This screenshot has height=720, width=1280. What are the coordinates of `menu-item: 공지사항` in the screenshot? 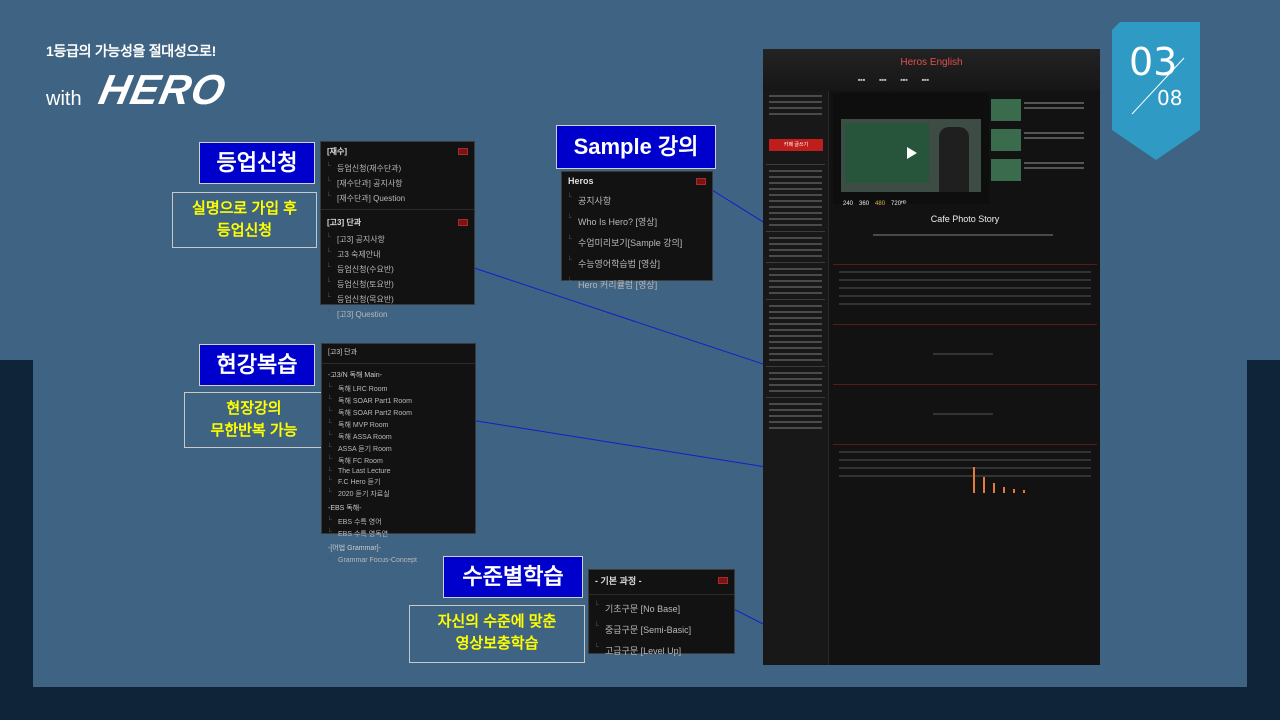 It's located at (637, 200).